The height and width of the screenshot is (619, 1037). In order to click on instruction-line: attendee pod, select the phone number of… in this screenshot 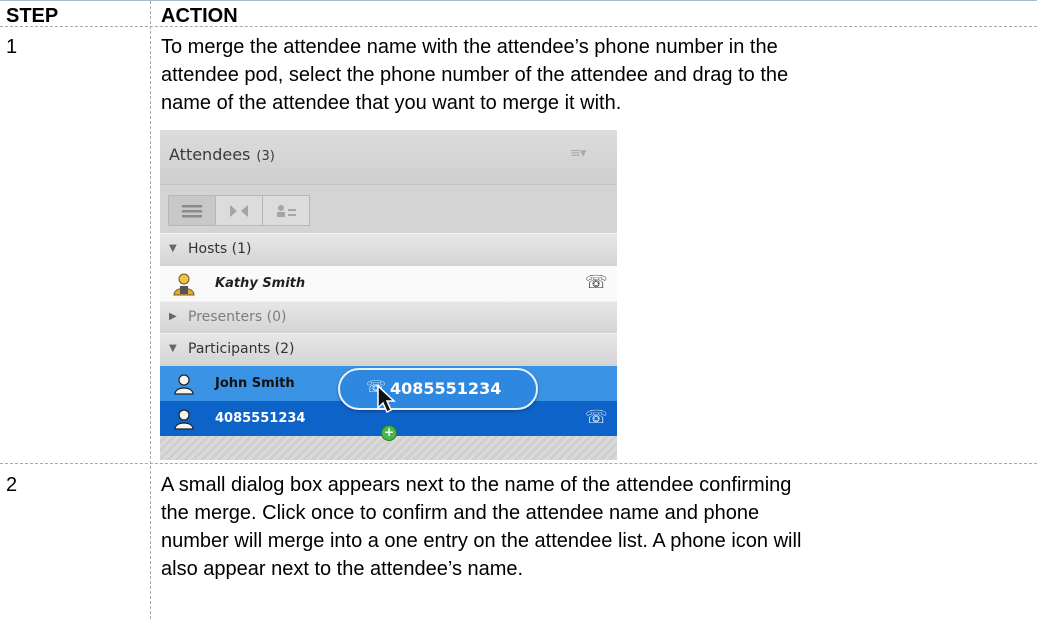, I will do `click(475, 75)`.